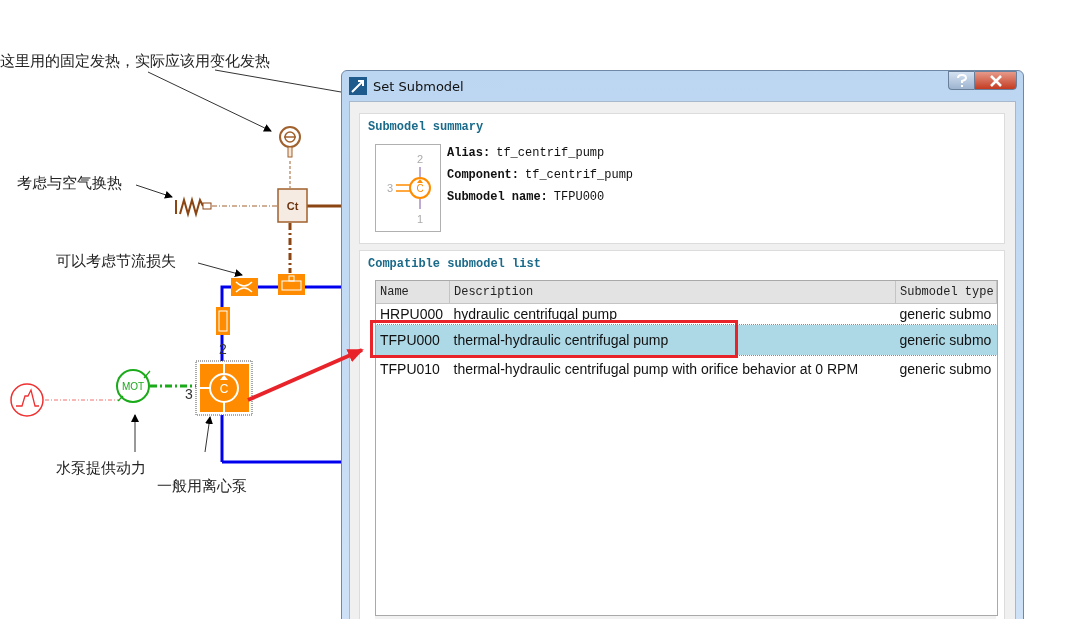 This screenshot has height=619, width=1080. What do you see at coordinates (202, 486) in the screenshot?
I see `annotation-text: 一般用离心泵` at bounding box center [202, 486].